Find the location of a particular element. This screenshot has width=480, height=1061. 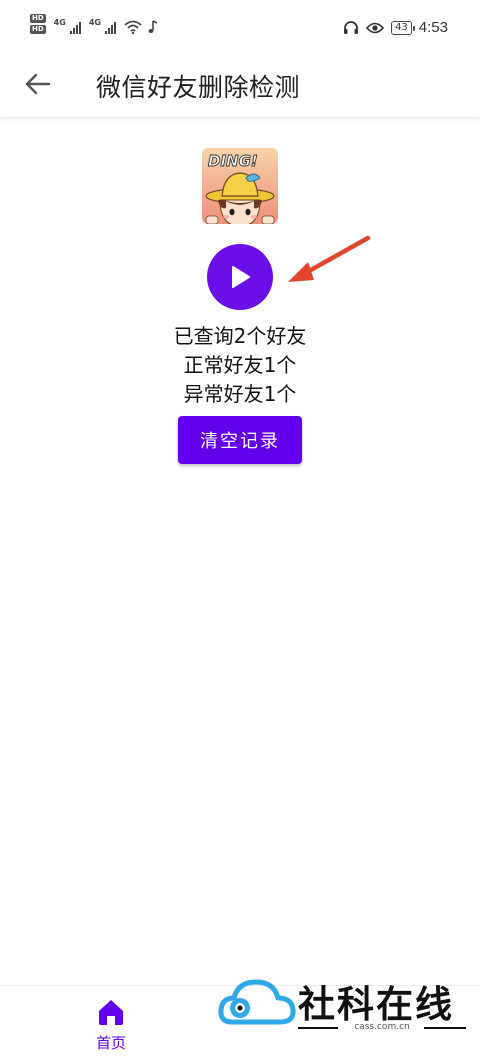

play-icon is located at coordinates (241, 277).